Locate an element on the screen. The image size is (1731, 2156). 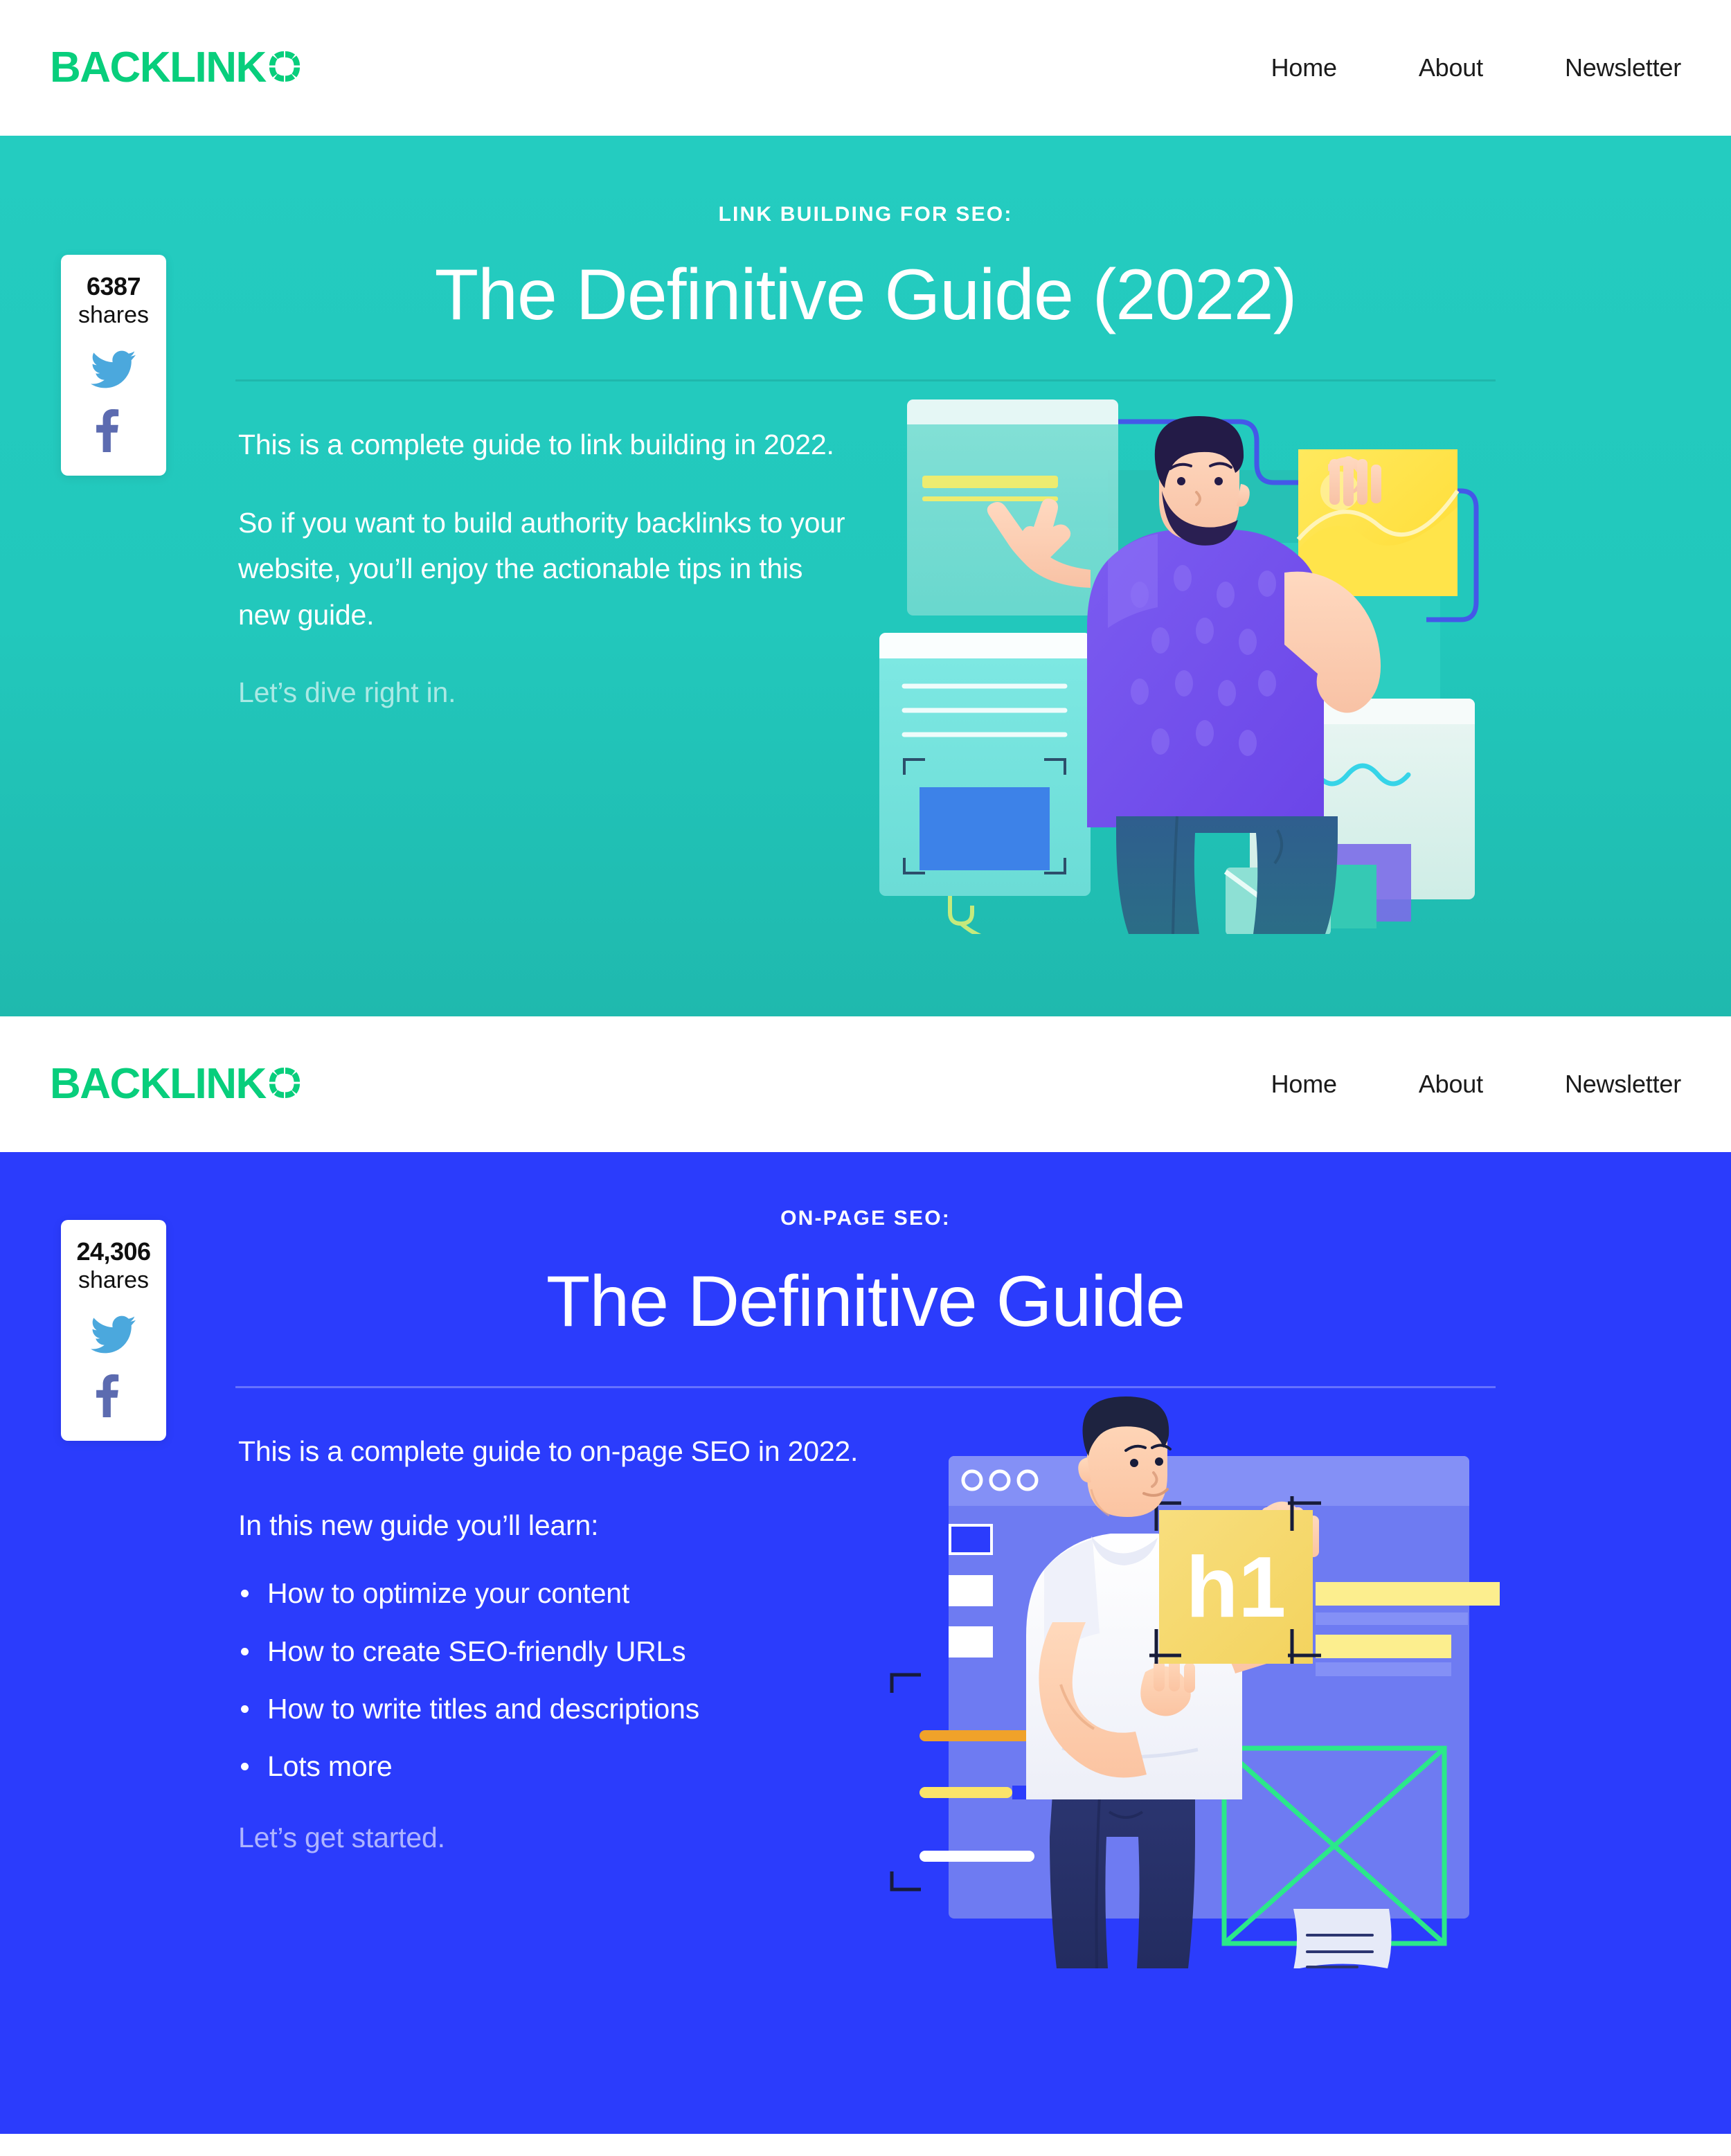
list-item: Lots more is located at coordinates (548, 1766).